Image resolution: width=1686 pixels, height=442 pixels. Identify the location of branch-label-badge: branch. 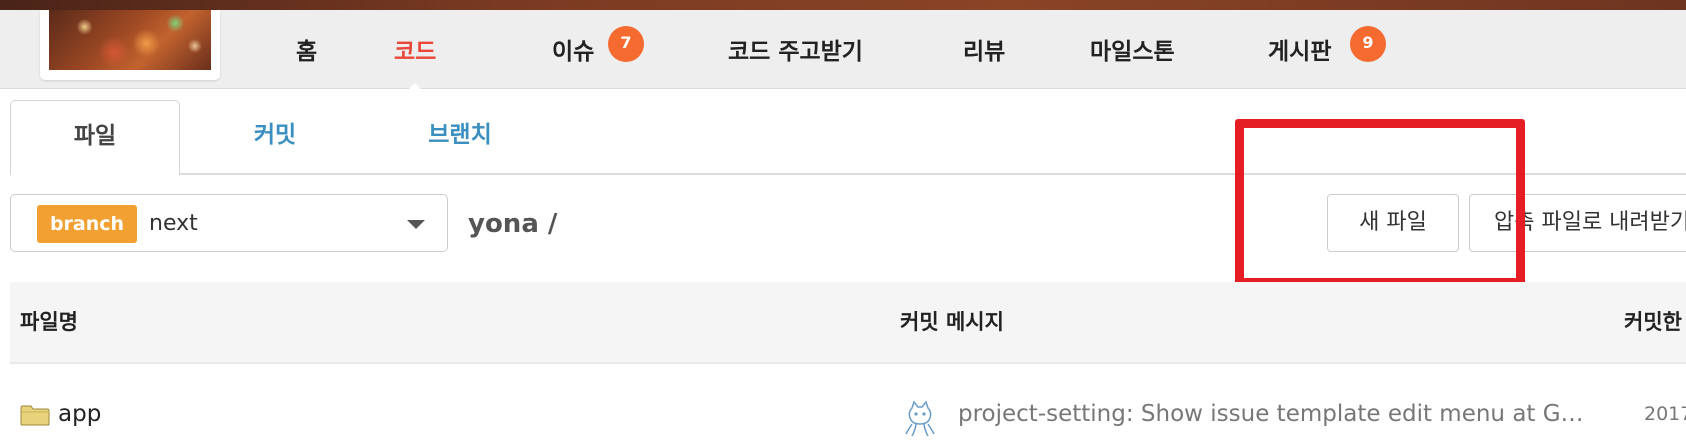
(87, 224).